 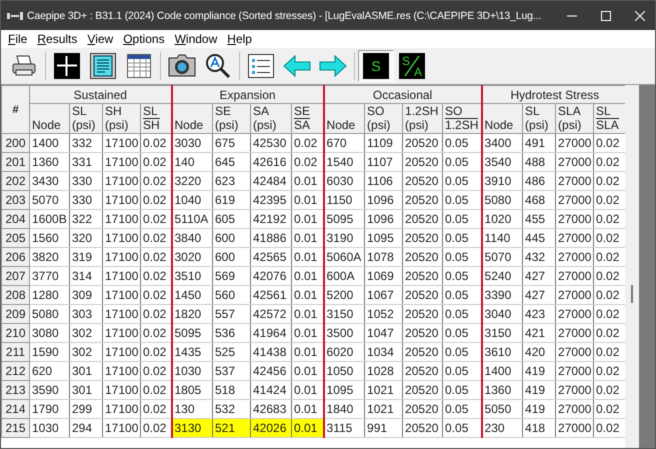 What do you see at coordinates (50, 181) in the screenshot?
I see `table-cell: 3430` at bounding box center [50, 181].